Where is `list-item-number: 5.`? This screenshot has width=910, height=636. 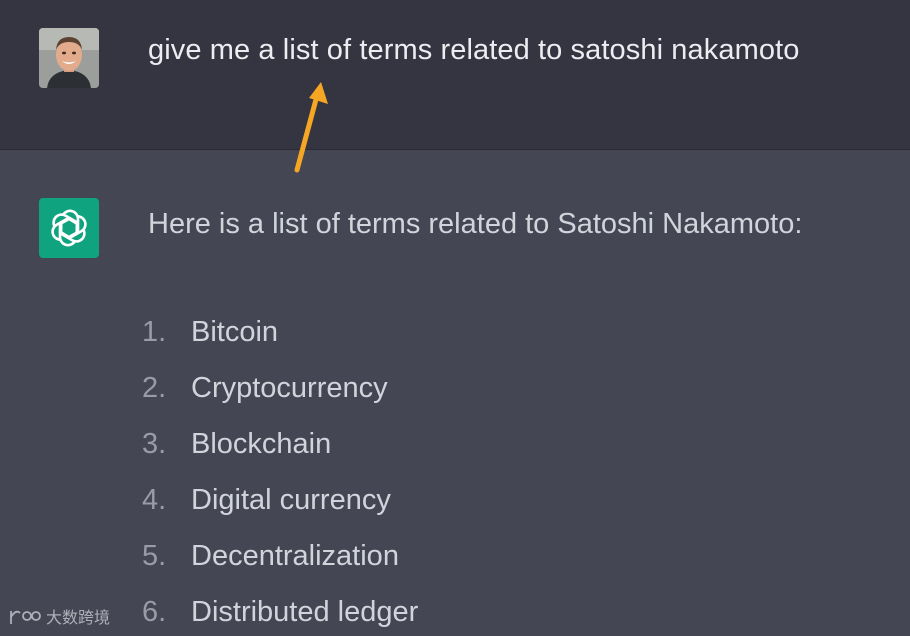
list-item-number: 5. is located at coordinates (154, 555).